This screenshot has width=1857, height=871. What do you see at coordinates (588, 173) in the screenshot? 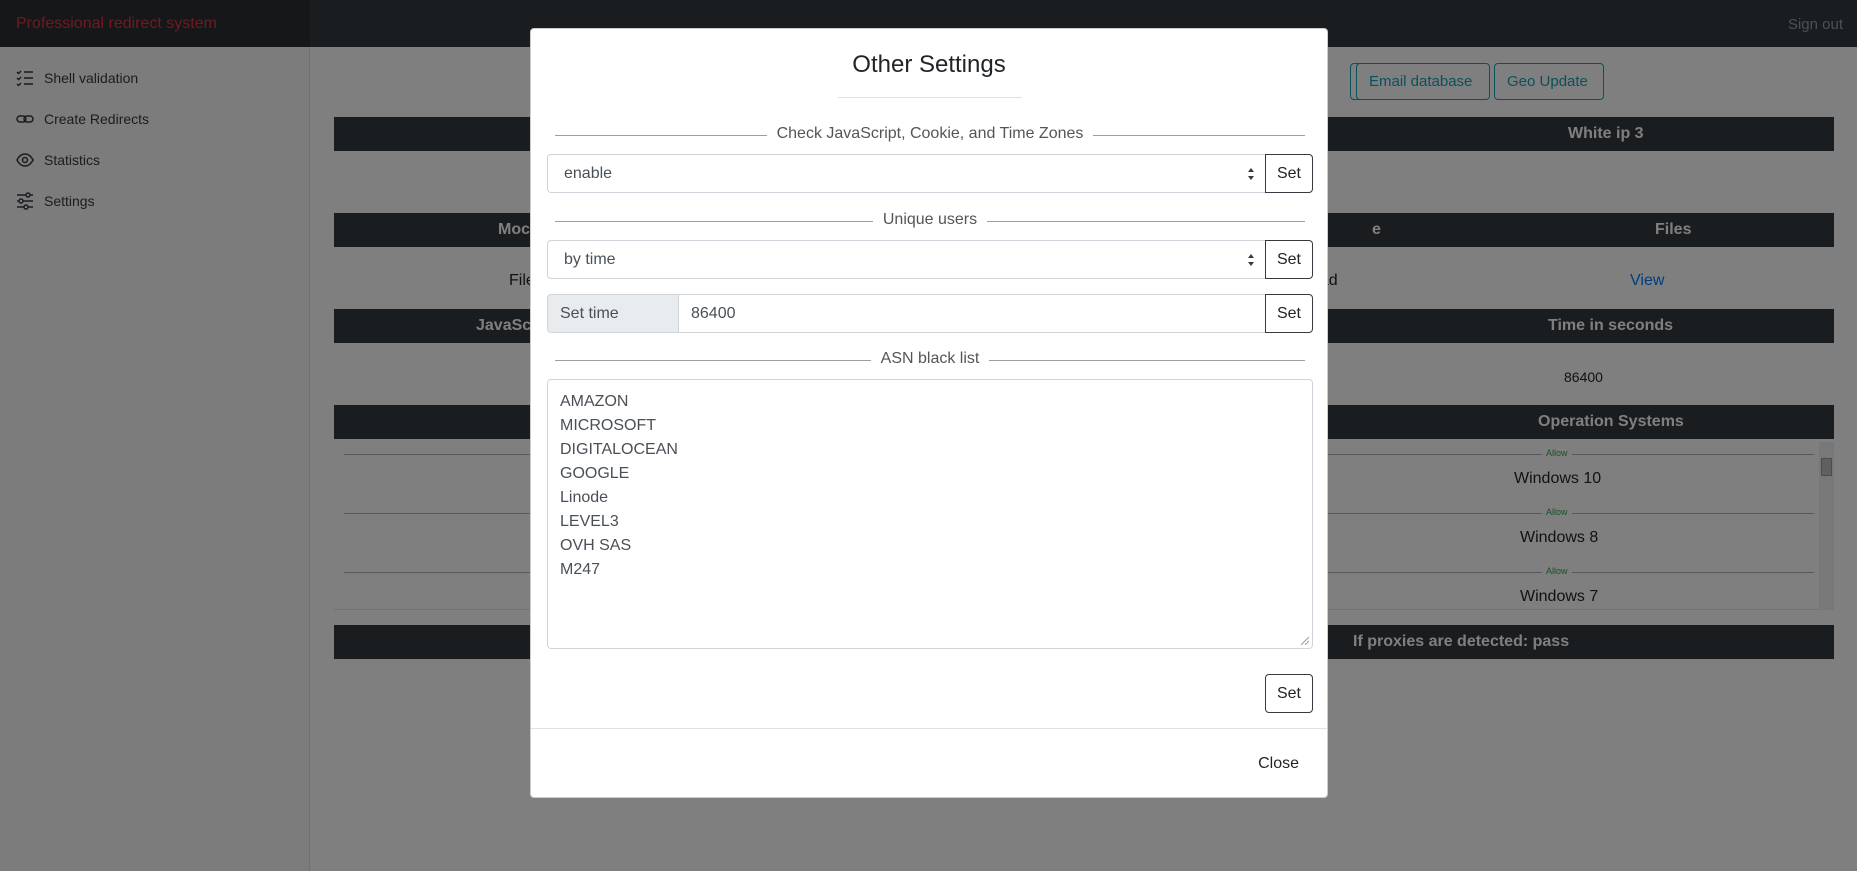
I see `select-value: enable` at bounding box center [588, 173].